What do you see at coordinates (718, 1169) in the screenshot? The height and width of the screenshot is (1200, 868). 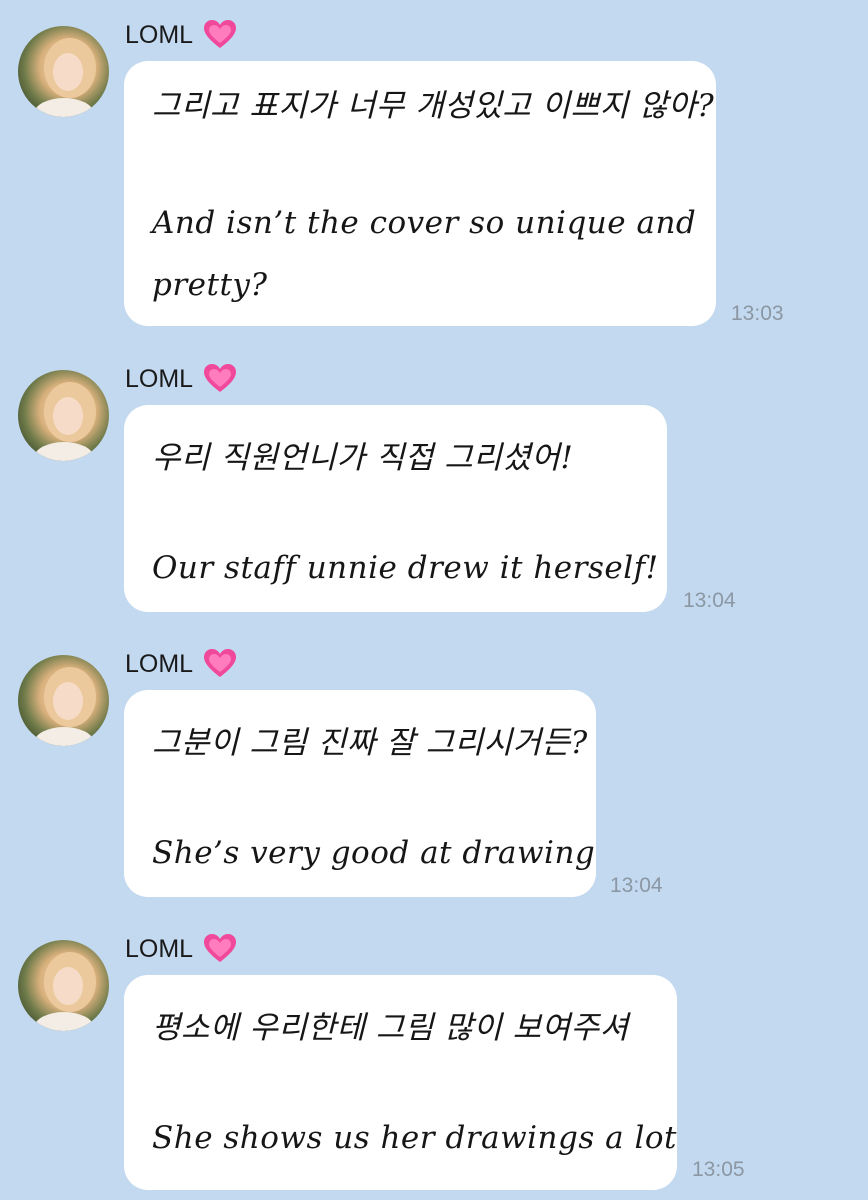 I see `timestamp: 13:05` at bounding box center [718, 1169].